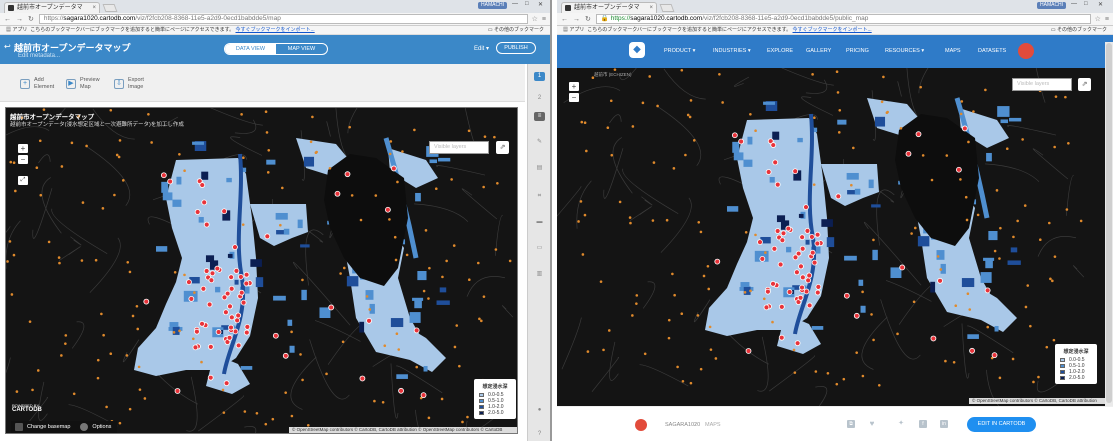  What do you see at coordinates (539, 274) in the screenshot?
I see `chart-icon: ▥` at bounding box center [539, 274].